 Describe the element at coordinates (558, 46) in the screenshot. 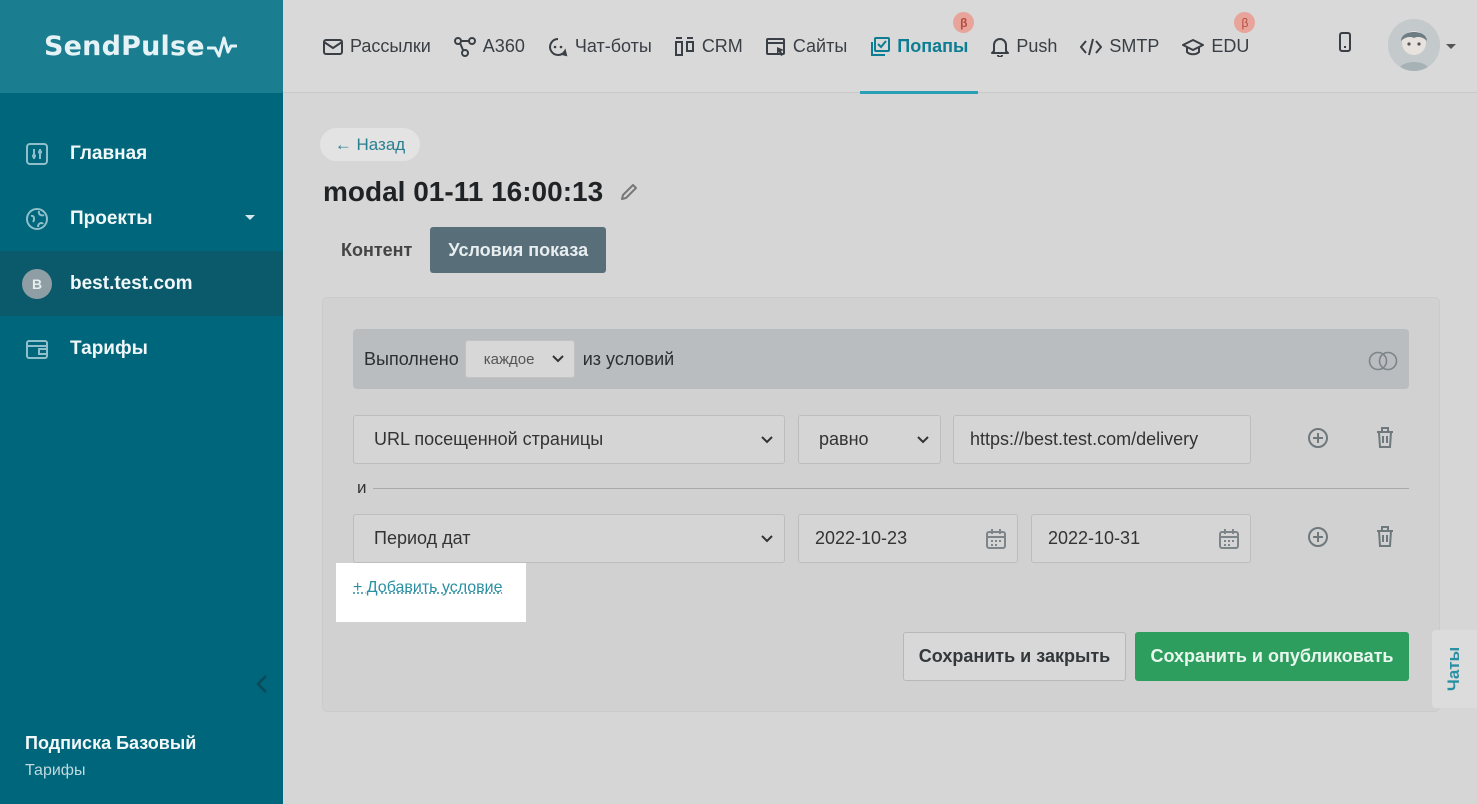

I see `chatbot-icon` at that location.